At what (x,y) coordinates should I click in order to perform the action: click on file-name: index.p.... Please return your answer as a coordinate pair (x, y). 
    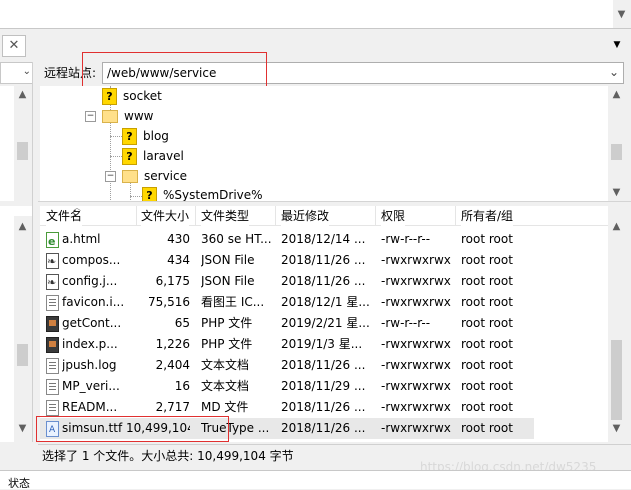
    Looking at the image, I should click on (90, 344).